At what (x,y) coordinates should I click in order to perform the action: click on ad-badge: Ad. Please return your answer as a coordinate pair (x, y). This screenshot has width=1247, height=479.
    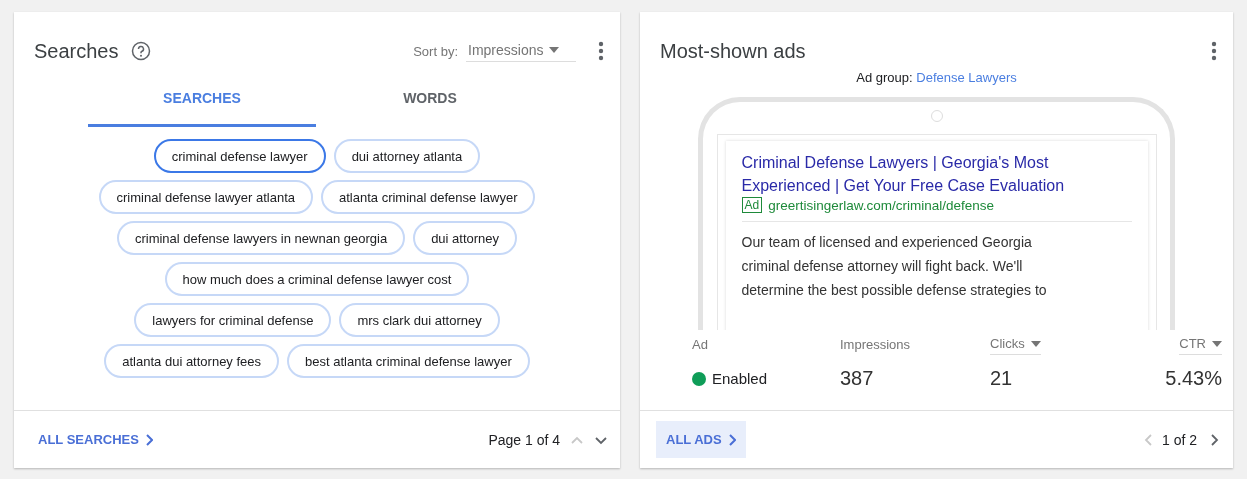
    Looking at the image, I should click on (752, 205).